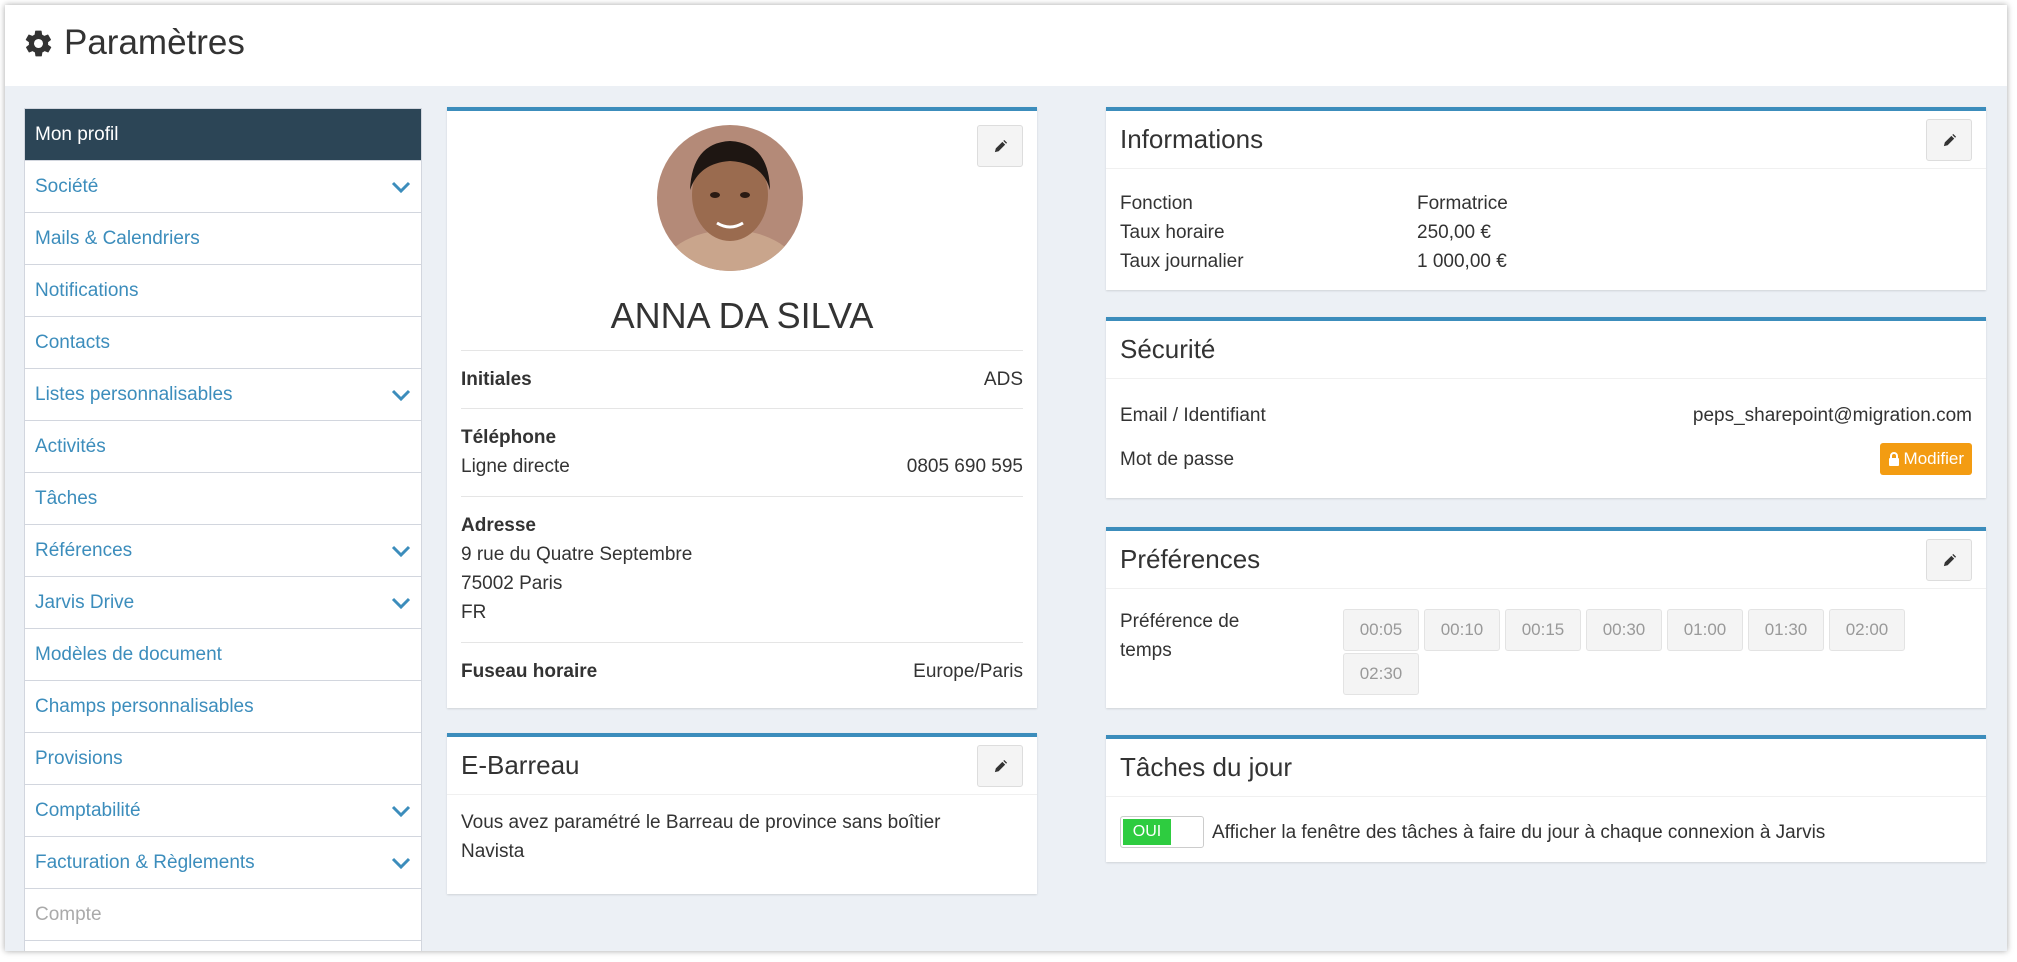 The image size is (2017, 962). I want to click on initials-row: Initiales ADS, so click(742, 379).